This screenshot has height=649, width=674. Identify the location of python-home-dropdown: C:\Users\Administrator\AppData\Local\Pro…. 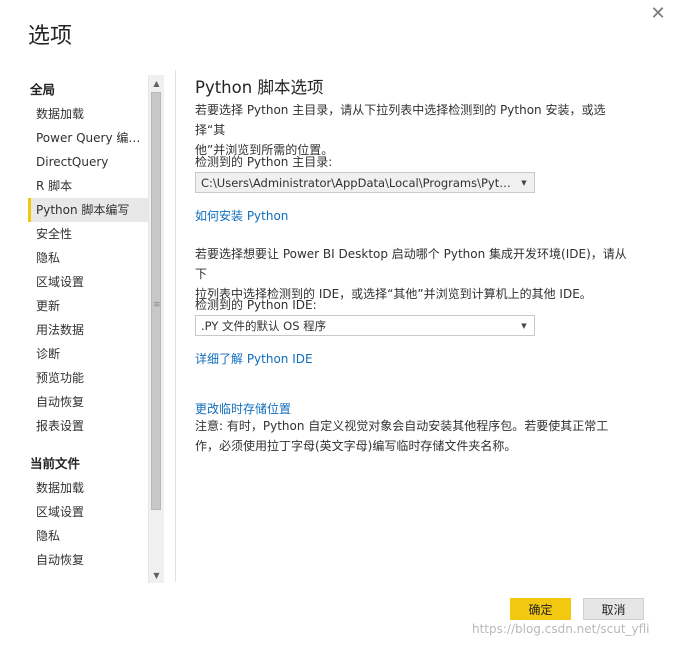
(365, 182).